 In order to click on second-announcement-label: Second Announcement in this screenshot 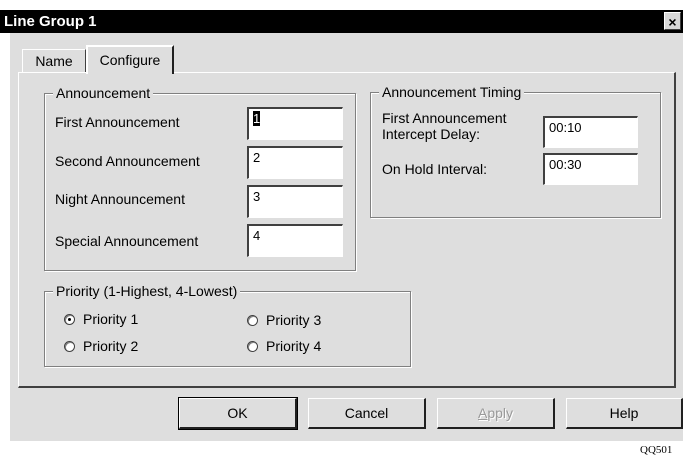, I will do `click(127, 161)`.